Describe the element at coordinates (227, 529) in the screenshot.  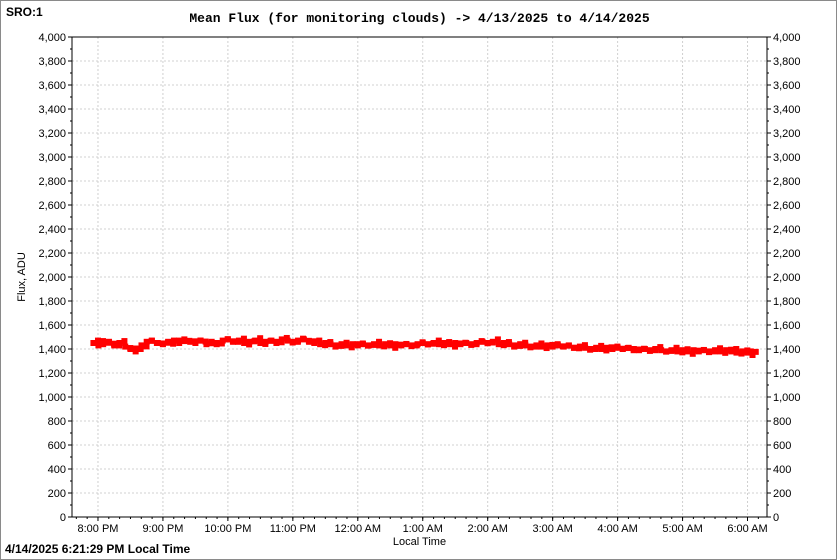
I see `x-tick-label: 10:00 PM` at that location.